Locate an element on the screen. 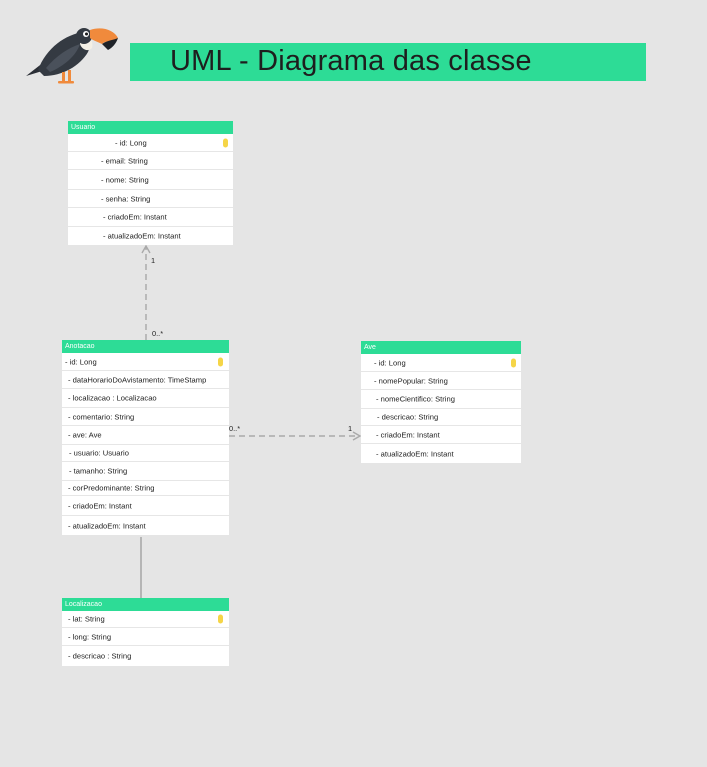 This screenshot has width=707, height=767. attribute-row: - descricao : String is located at coordinates (145, 656).